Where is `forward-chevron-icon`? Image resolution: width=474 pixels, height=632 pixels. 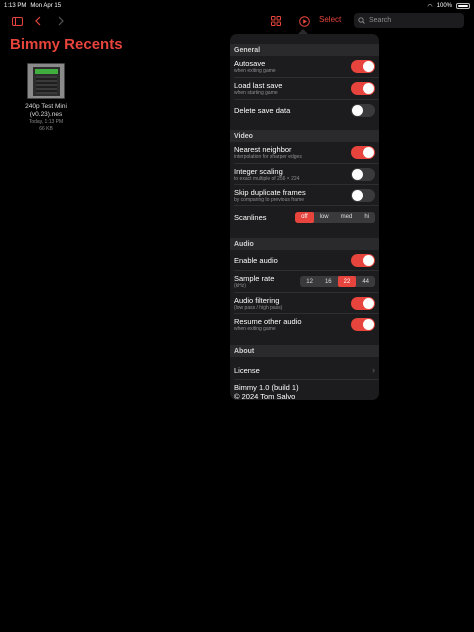
forward-chevron-icon is located at coordinates (61, 21).